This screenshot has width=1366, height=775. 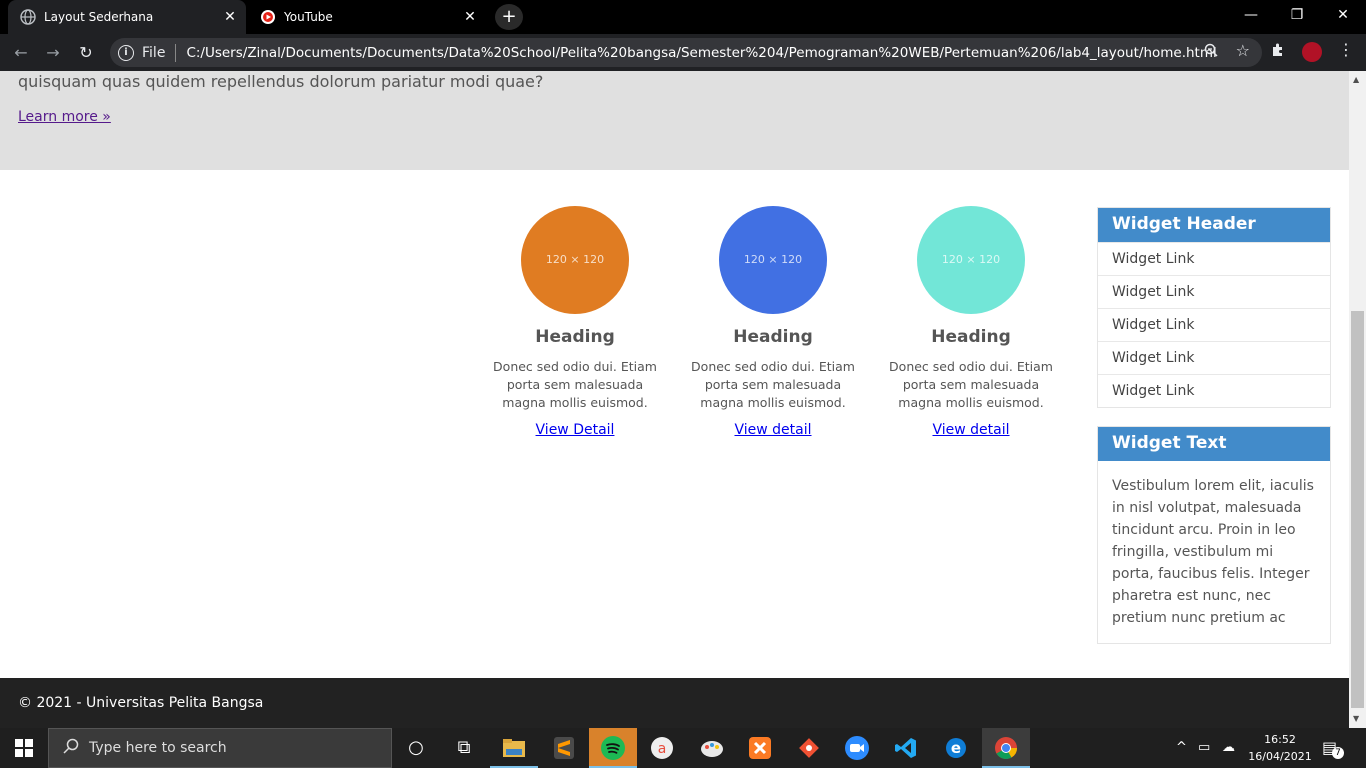 What do you see at coordinates (683, 17) in the screenshot?
I see `browser-tab-bar: Layout Sederhana ✕ YouTube ✕ + — ❐ ✕` at bounding box center [683, 17].